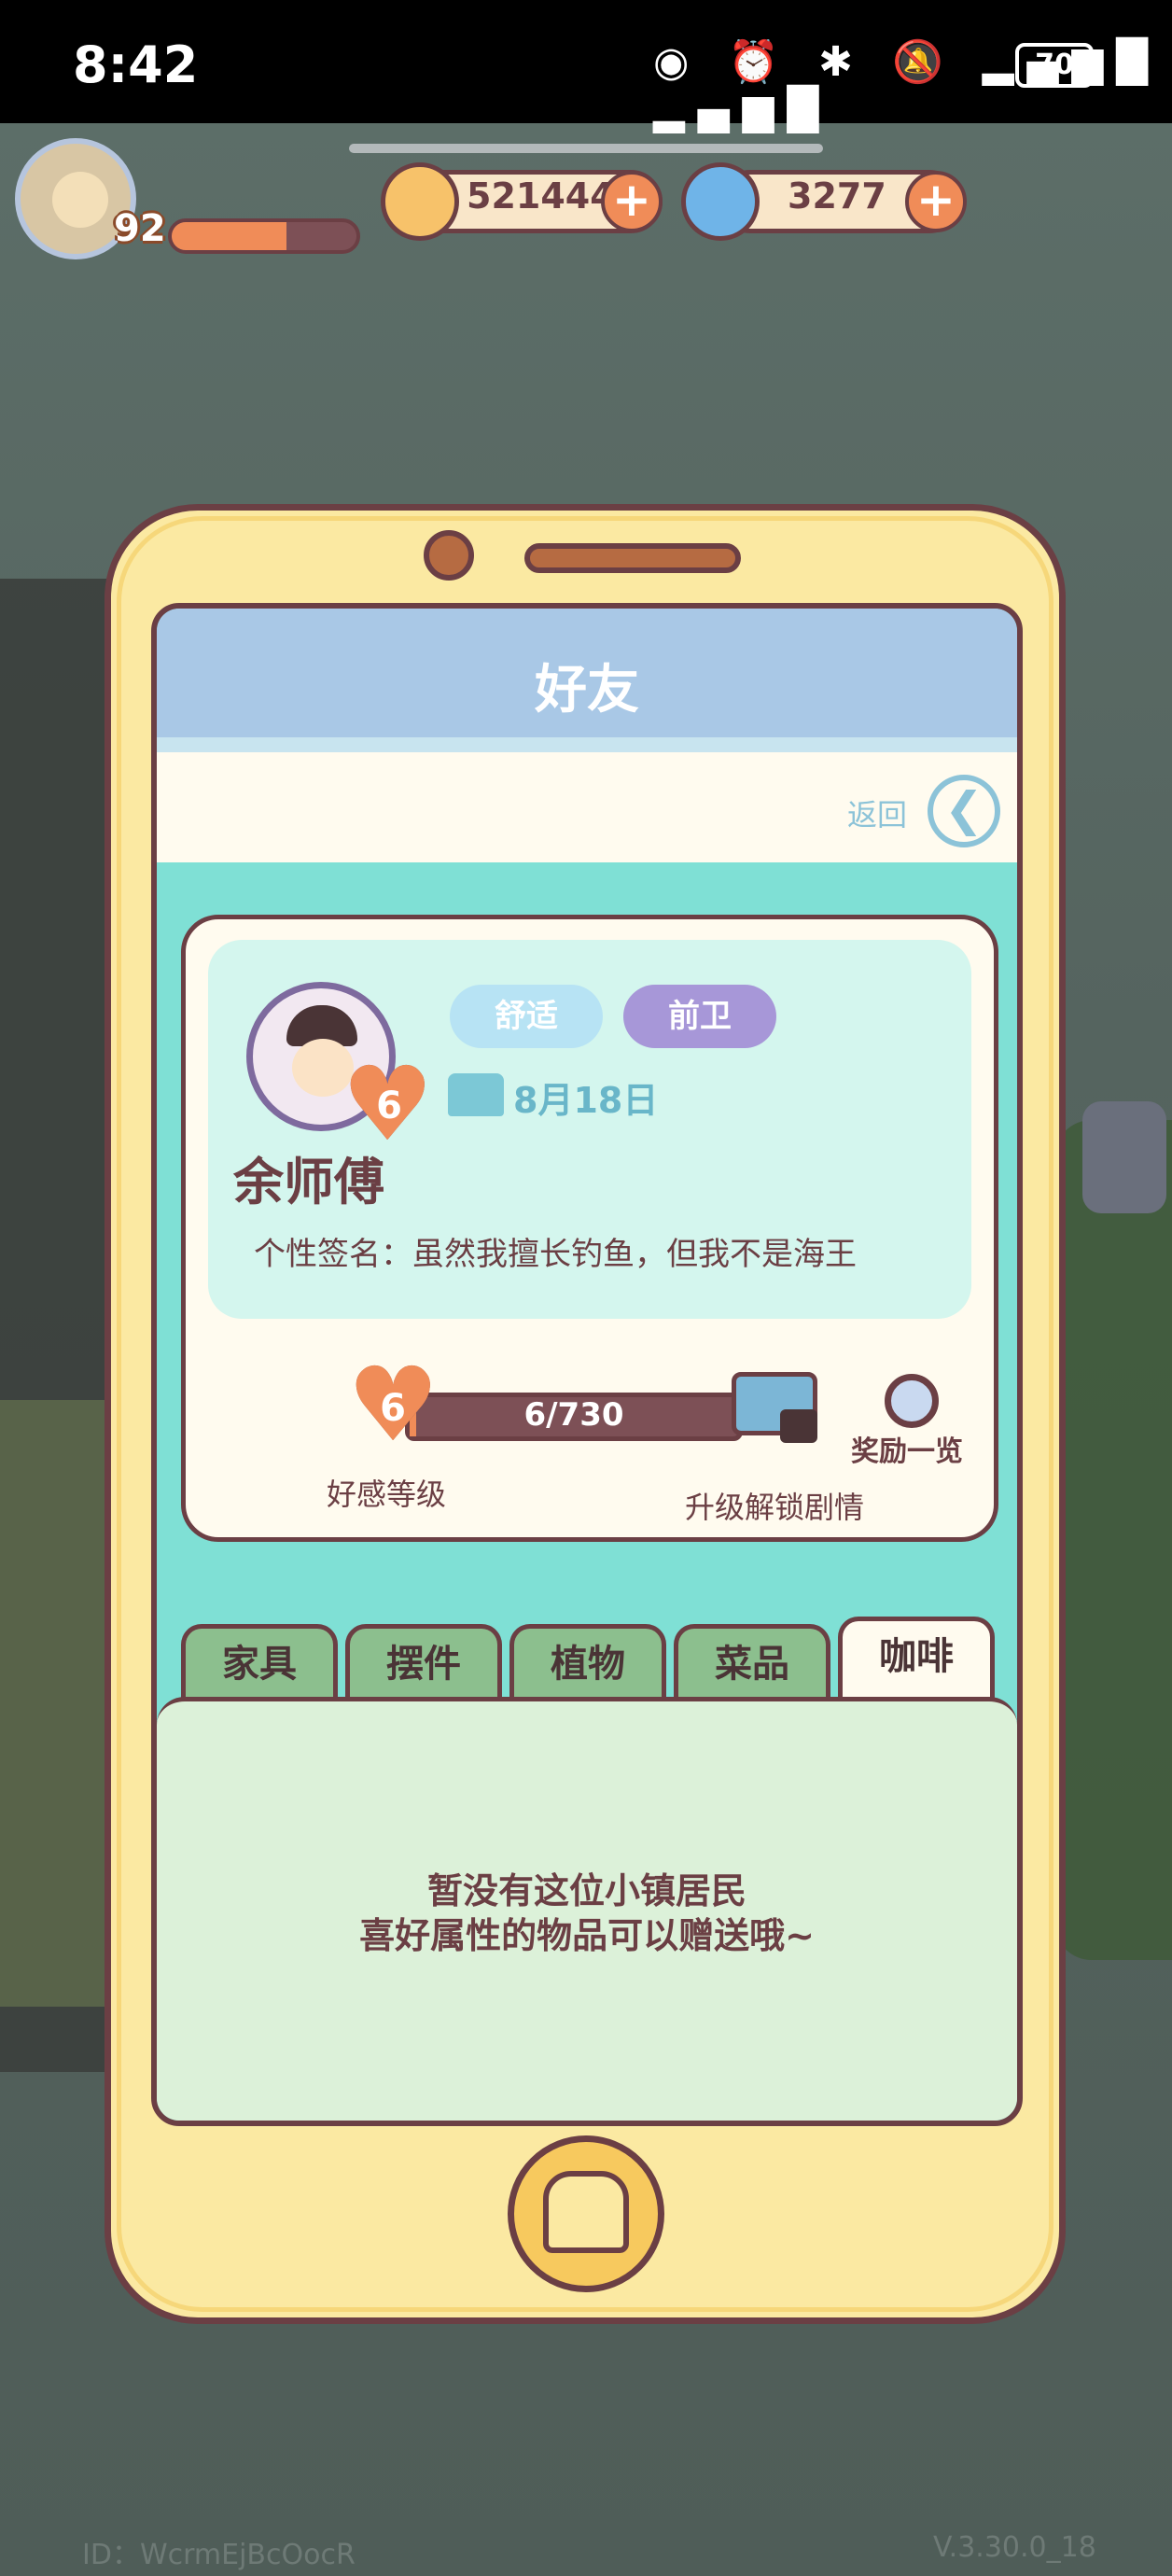 The height and width of the screenshot is (2576, 1172). I want to click on tab-coffee: 咖啡, so click(916, 1659).